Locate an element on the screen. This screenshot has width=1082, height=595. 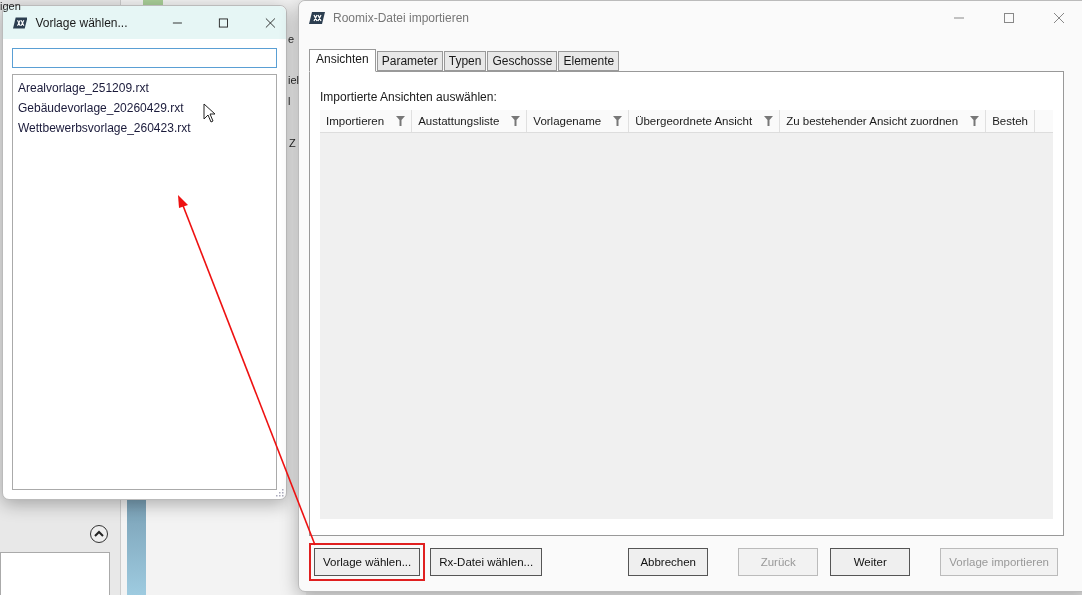
tab: Ansichten is located at coordinates (342, 60).